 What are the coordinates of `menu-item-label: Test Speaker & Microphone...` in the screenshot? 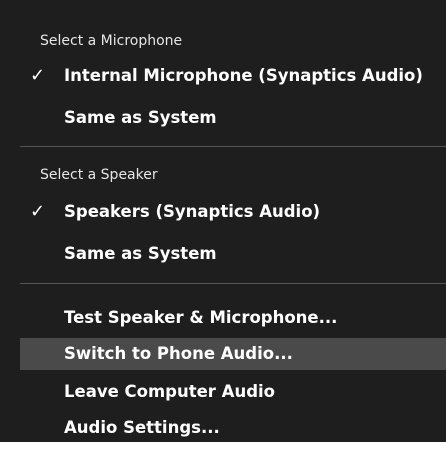 It's located at (201, 317).